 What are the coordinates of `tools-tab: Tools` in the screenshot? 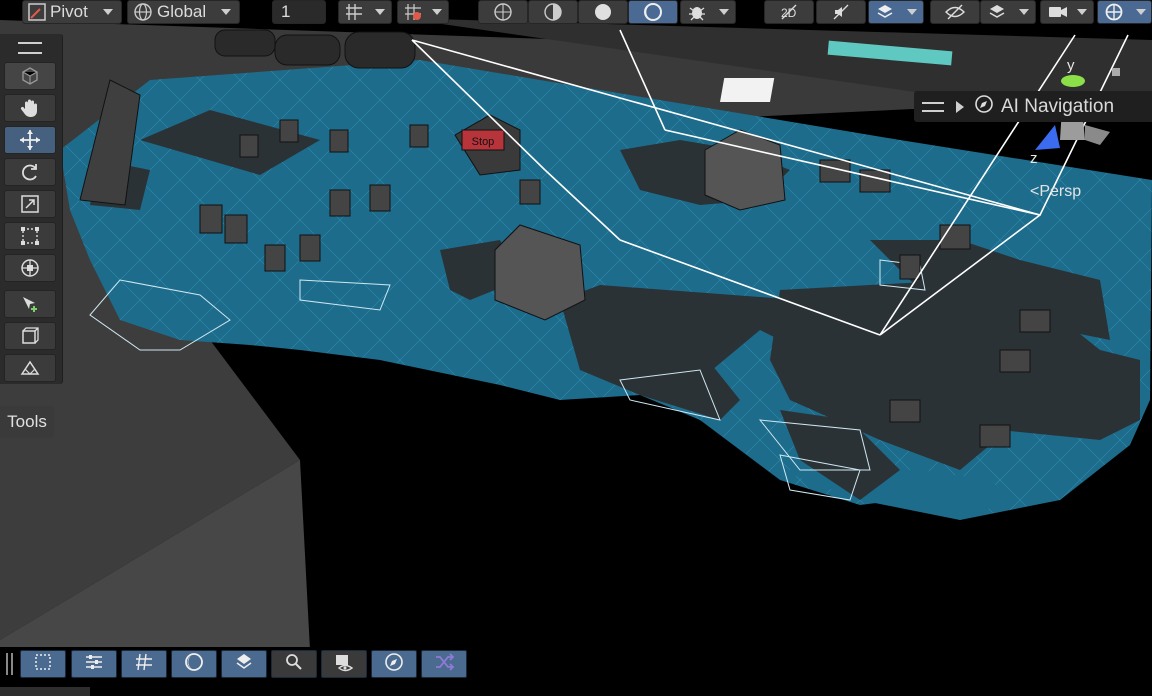 It's located at (27, 422).